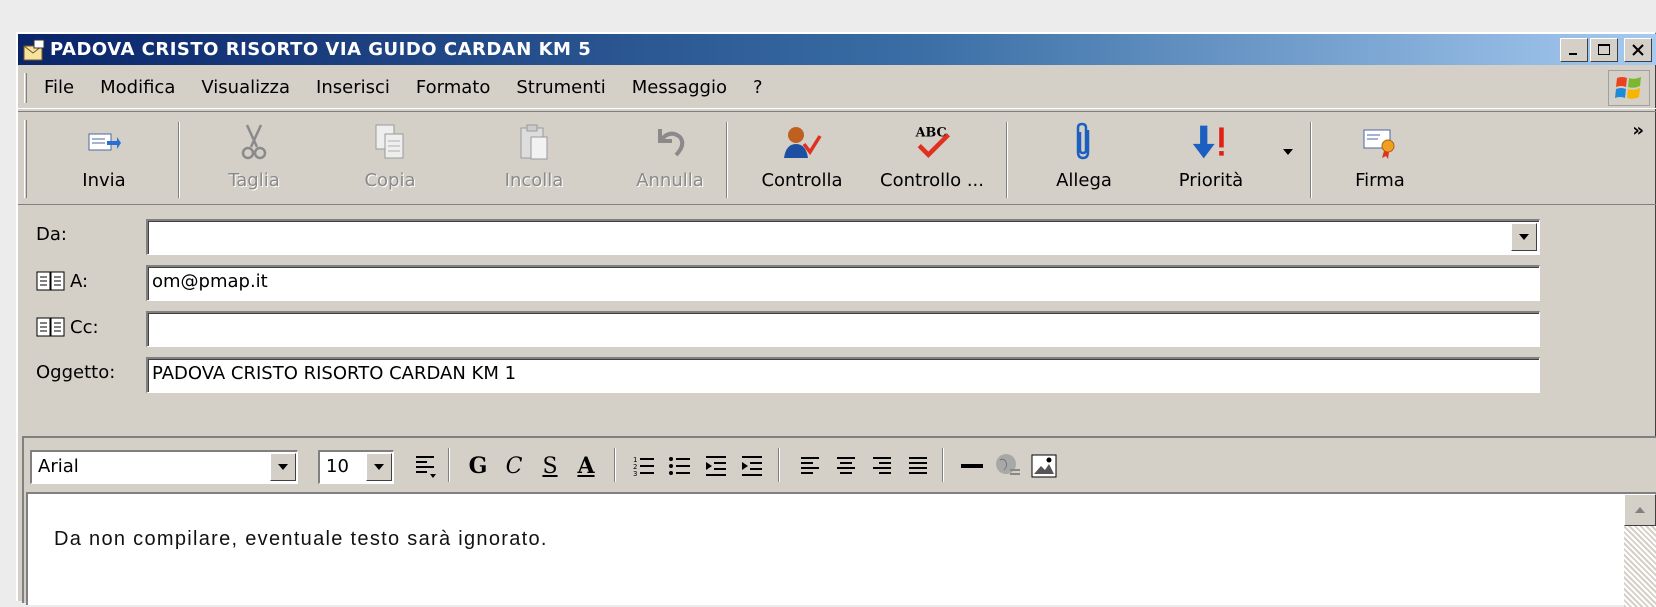  Describe the element at coordinates (1640, 510) in the screenshot. I see `scroll-up-button` at that location.